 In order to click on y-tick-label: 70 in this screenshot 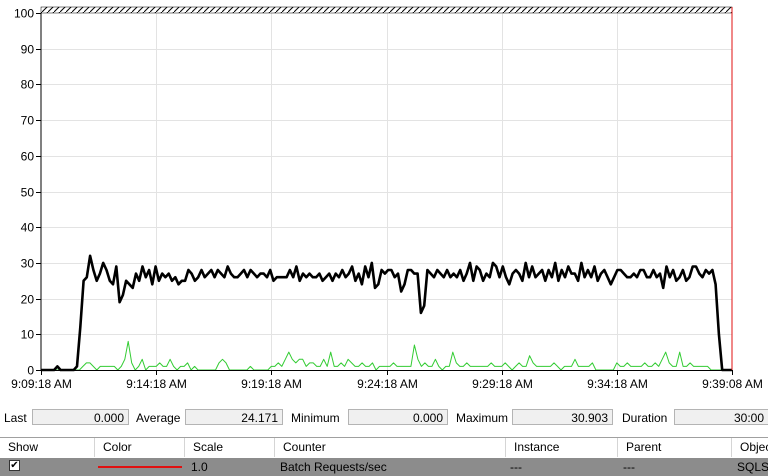, I will do `click(28, 121)`.